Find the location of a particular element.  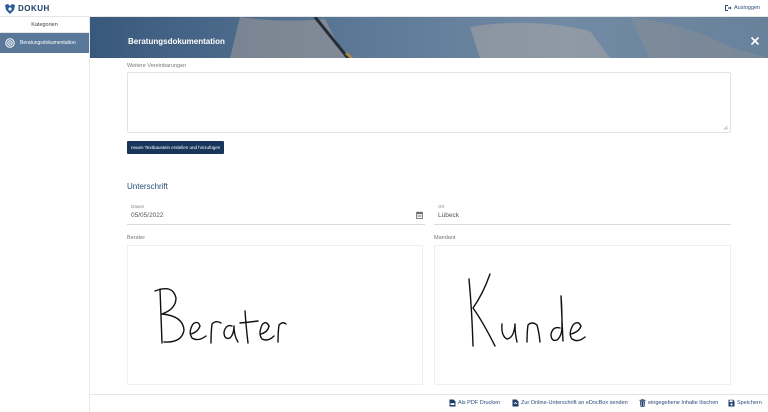

save-button: Speichern is located at coordinates (745, 403).